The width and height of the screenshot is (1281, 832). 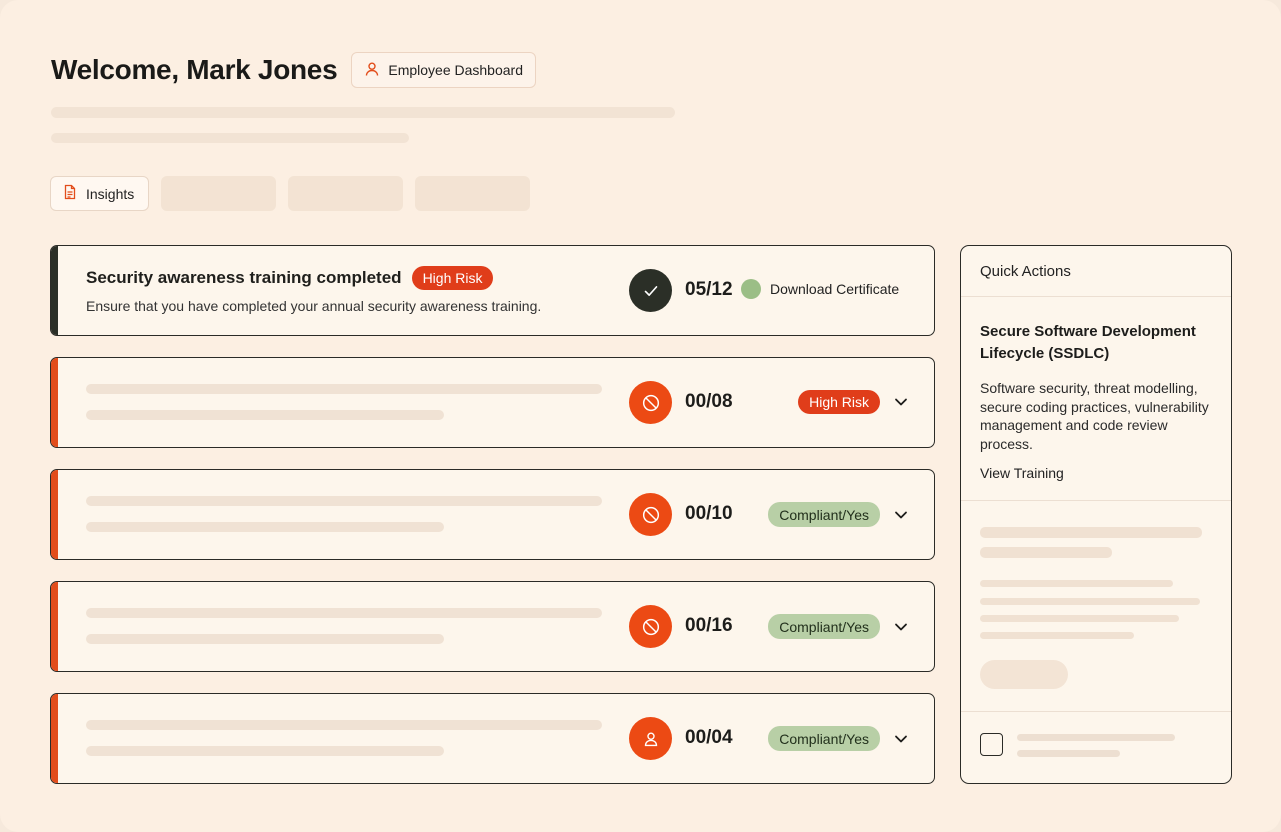 I want to click on progress-count: 05/12, so click(x=709, y=289).